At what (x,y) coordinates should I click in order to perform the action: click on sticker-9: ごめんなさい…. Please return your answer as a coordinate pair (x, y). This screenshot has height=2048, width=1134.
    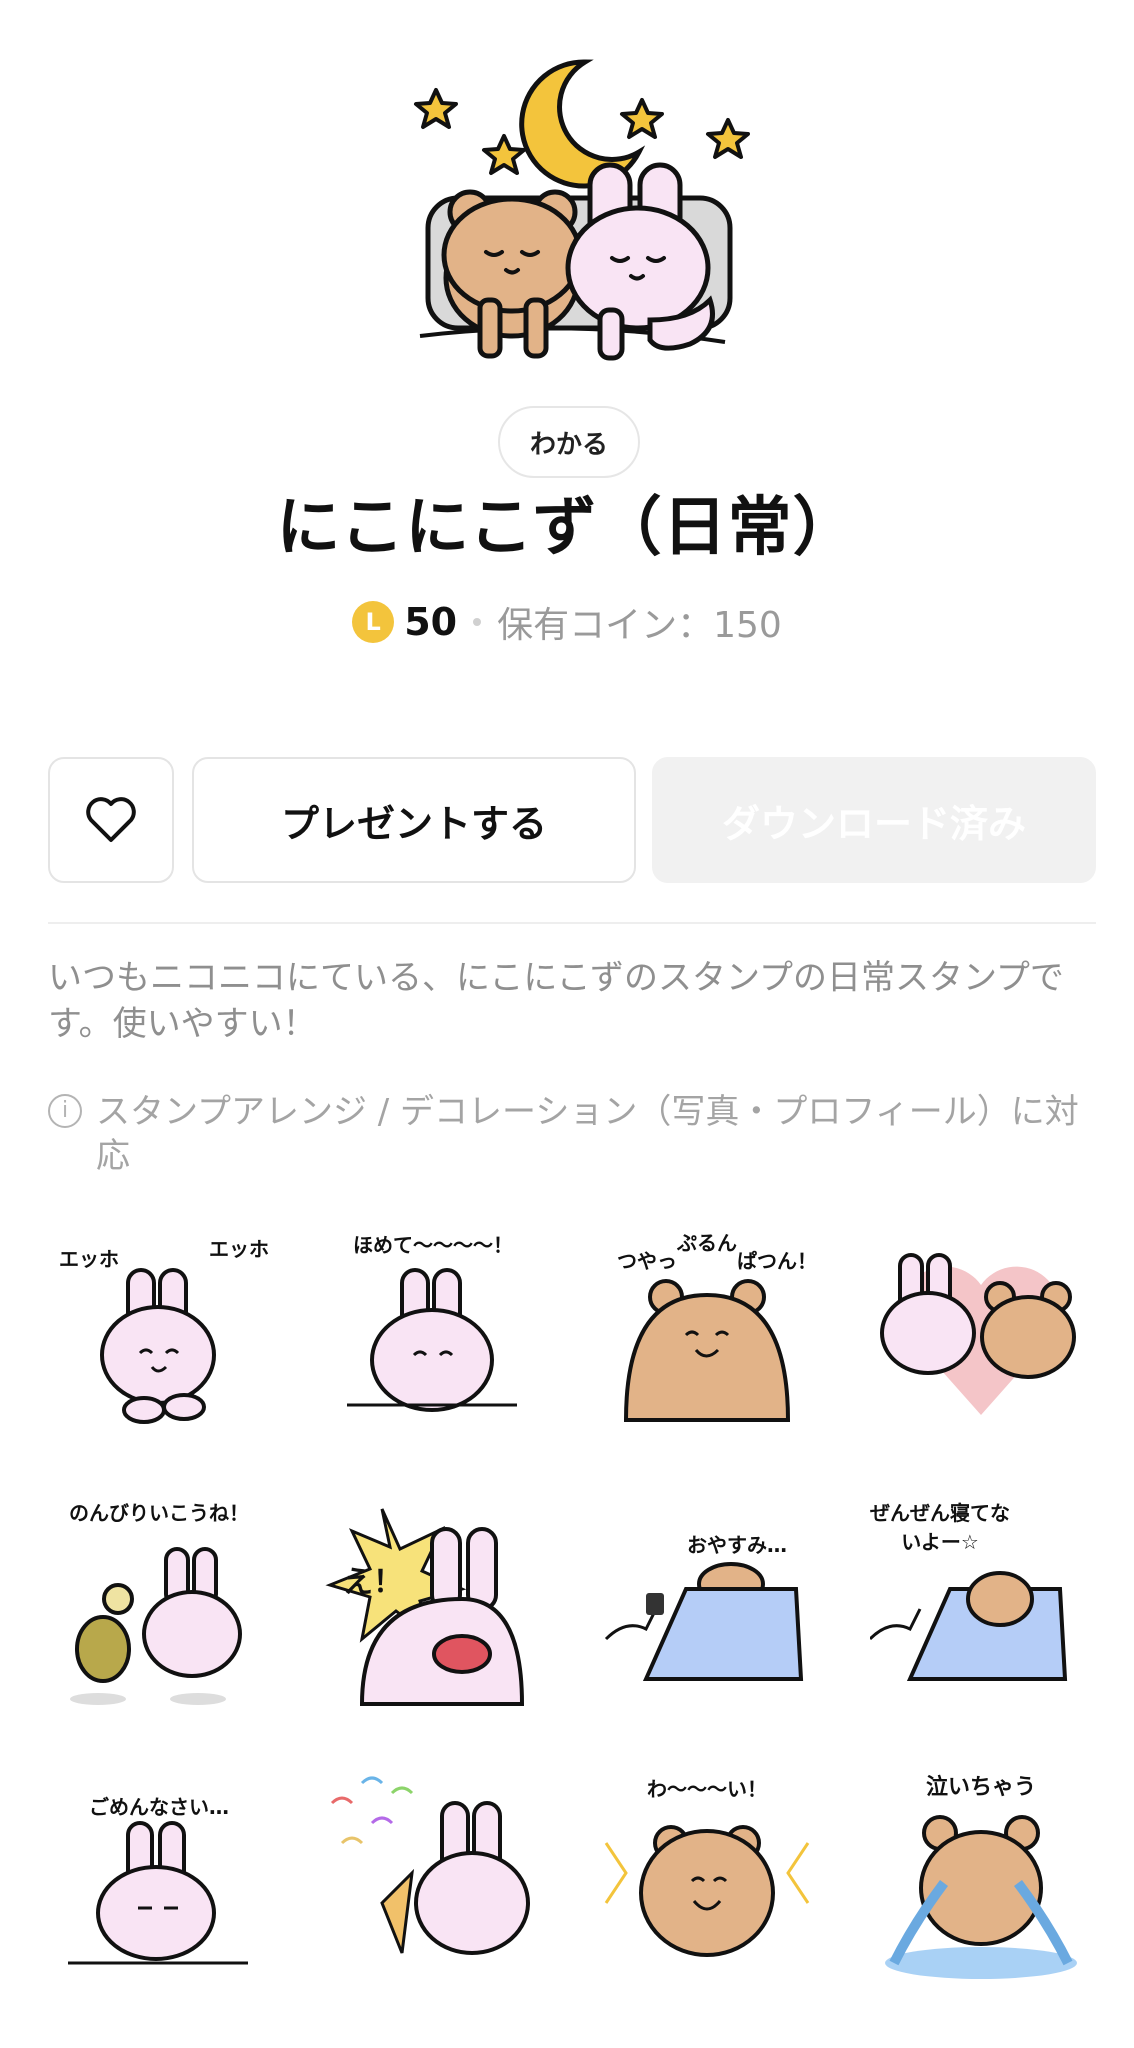
    Looking at the image, I should click on (159, 1874).